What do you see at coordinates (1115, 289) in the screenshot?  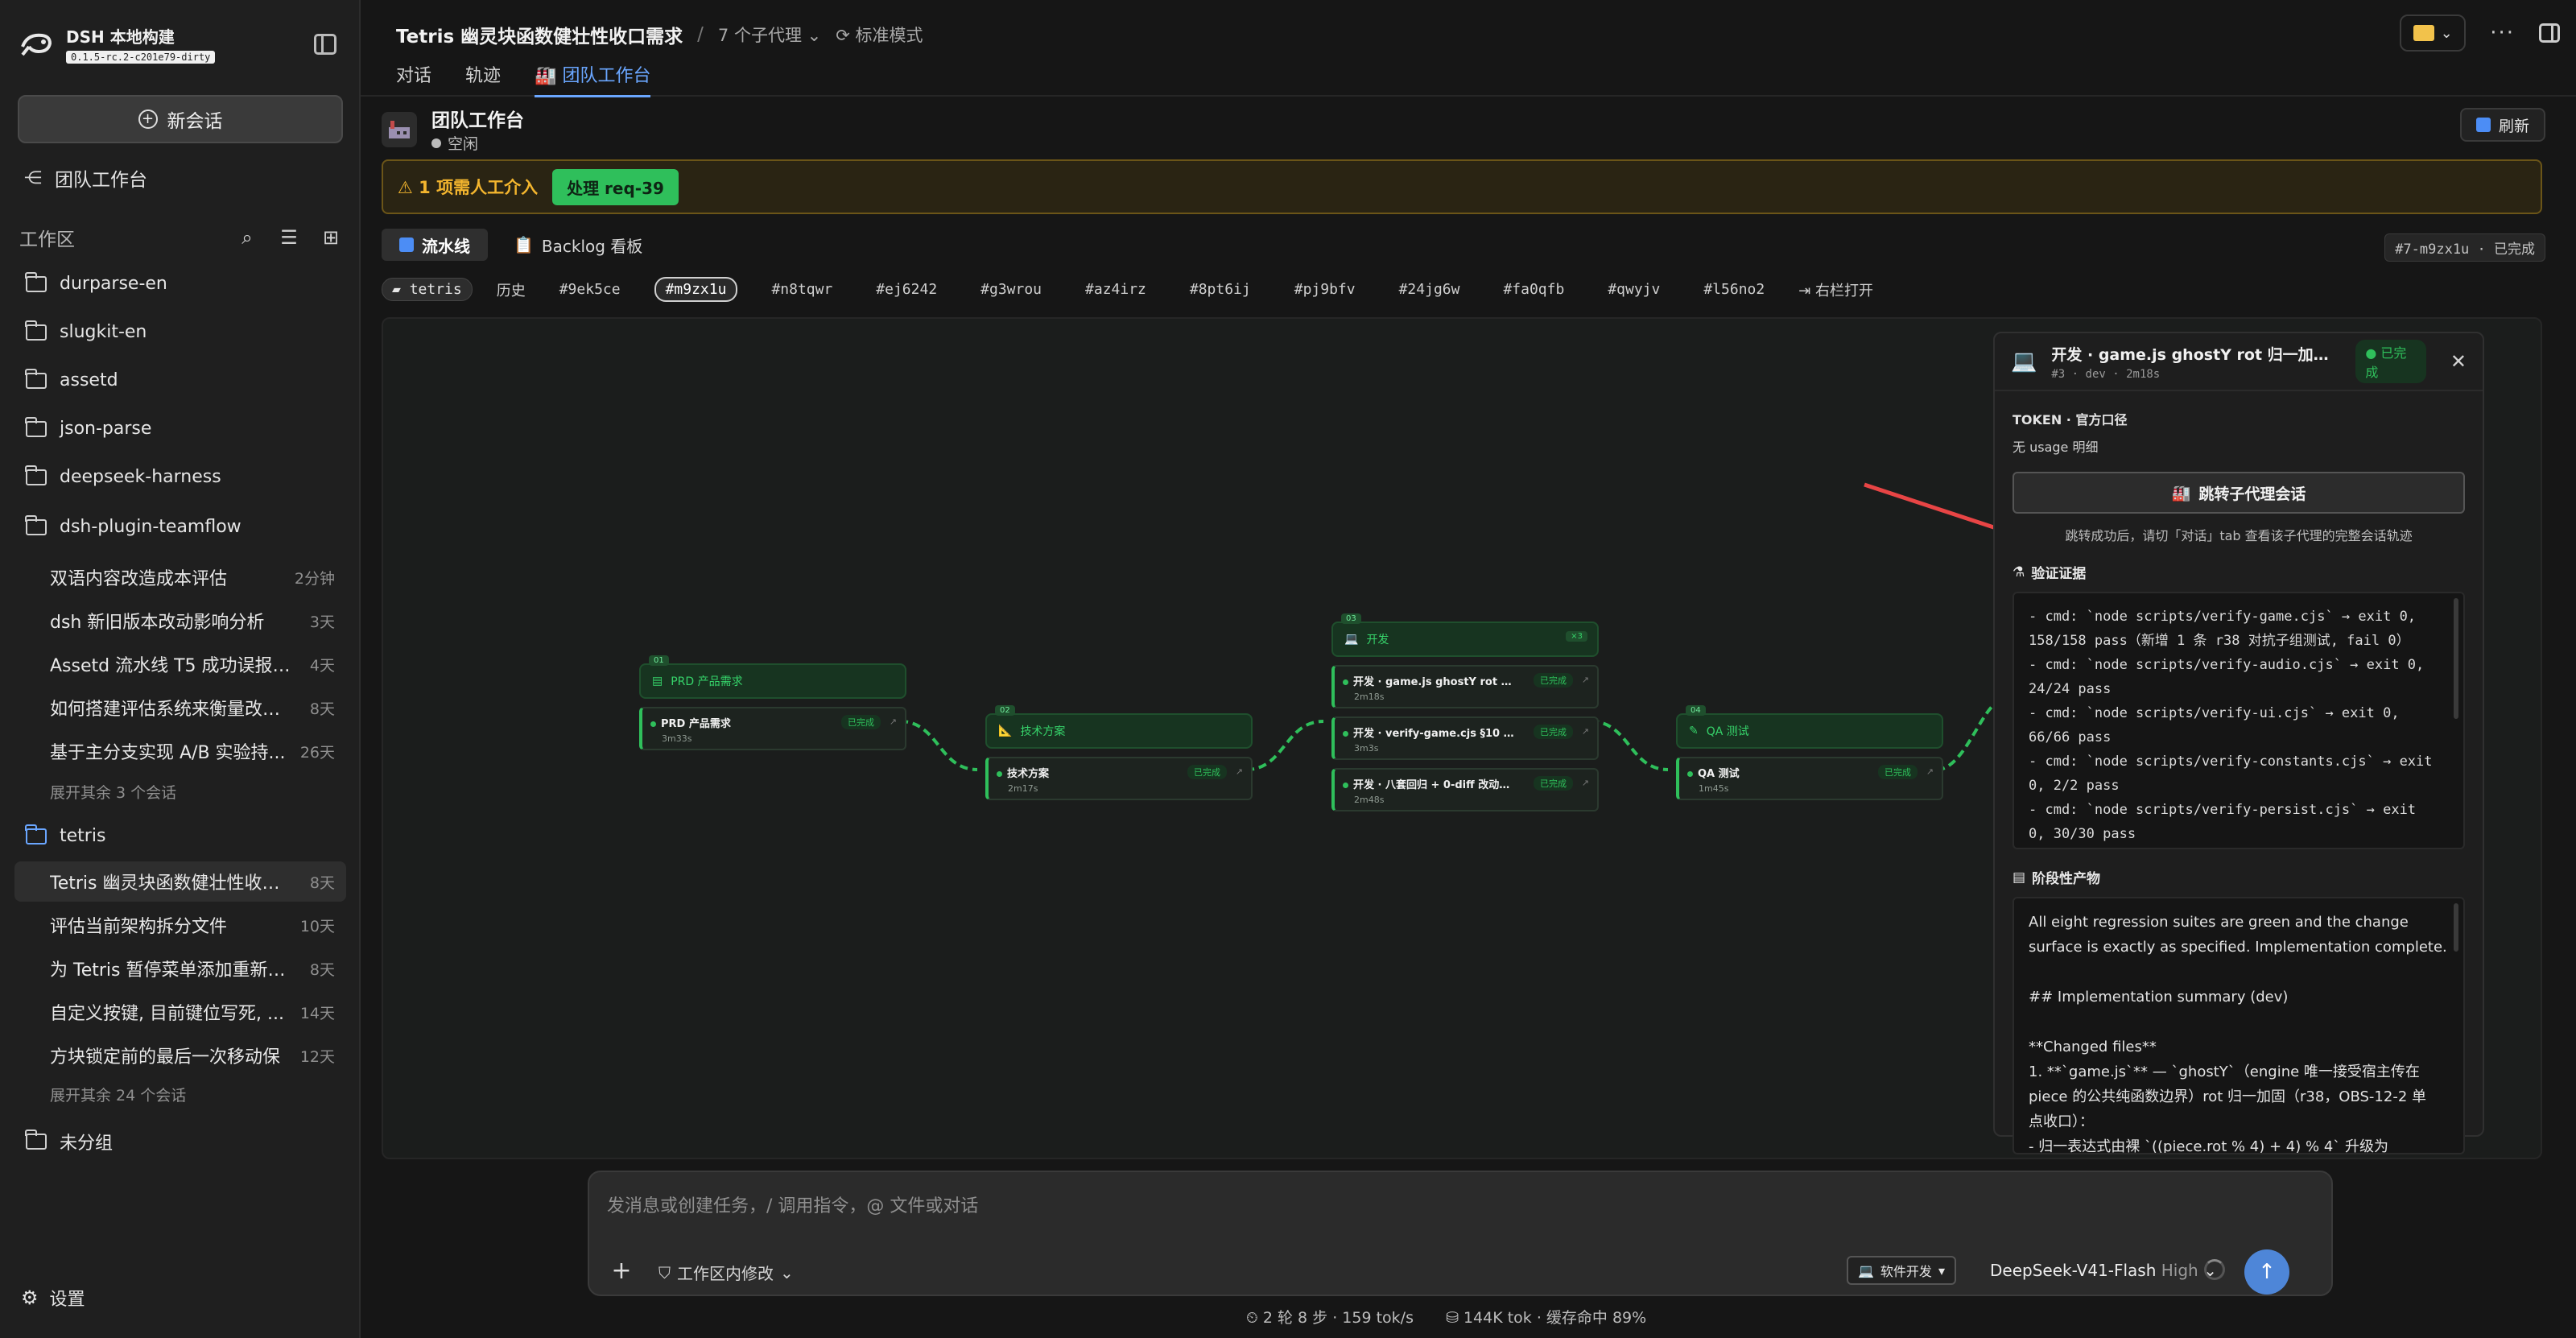 I see `run-chip: #az4irz` at bounding box center [1115, 289].